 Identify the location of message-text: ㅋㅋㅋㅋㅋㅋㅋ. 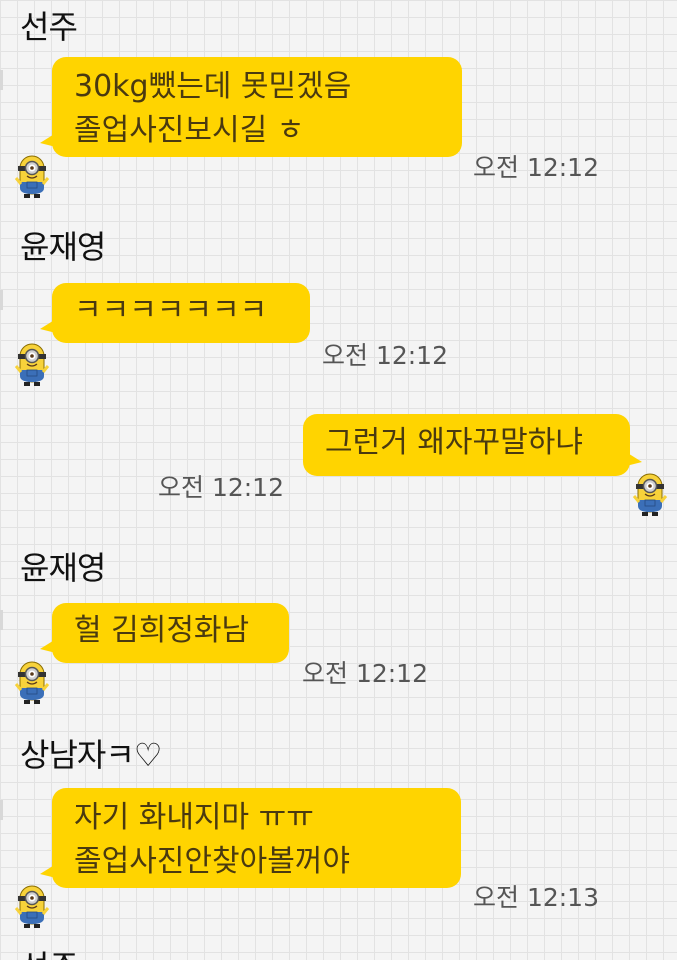
(171, 310).